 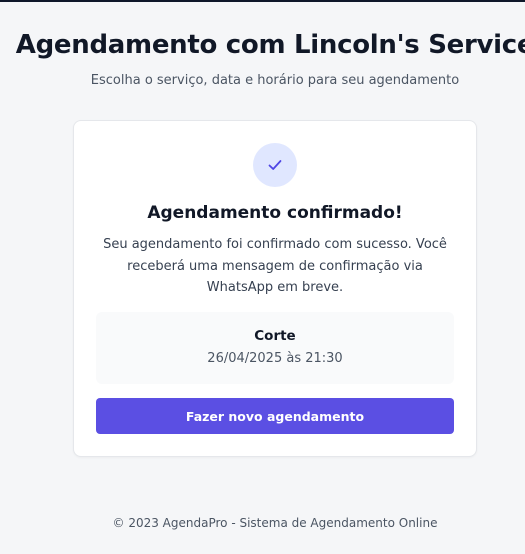 What do you see at coordinates (275, 416) in the screenshot?
I see `new-booking-button: Fazer novo agendamento` at bounding box center [275, 416].